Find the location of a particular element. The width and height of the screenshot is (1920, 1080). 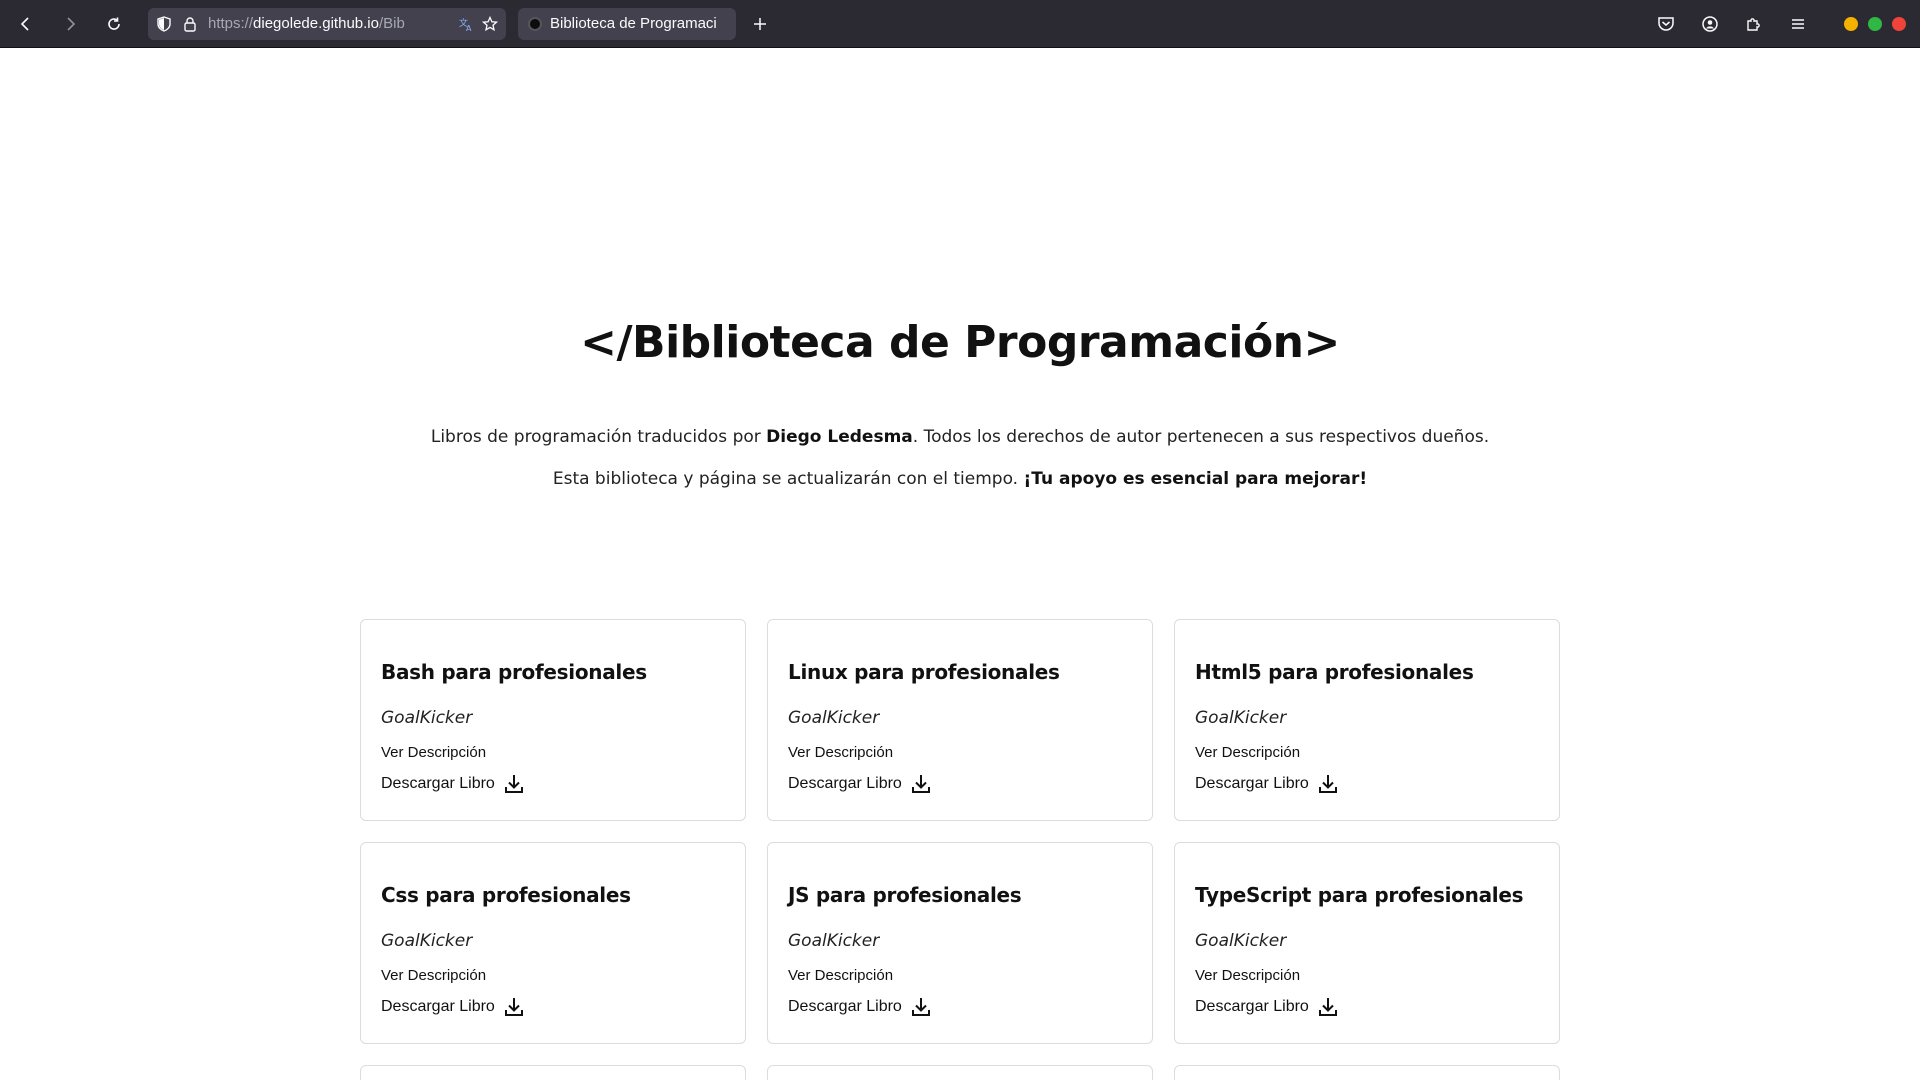

url-domain: diegolede.github.io is located at coordinates (316, 23).